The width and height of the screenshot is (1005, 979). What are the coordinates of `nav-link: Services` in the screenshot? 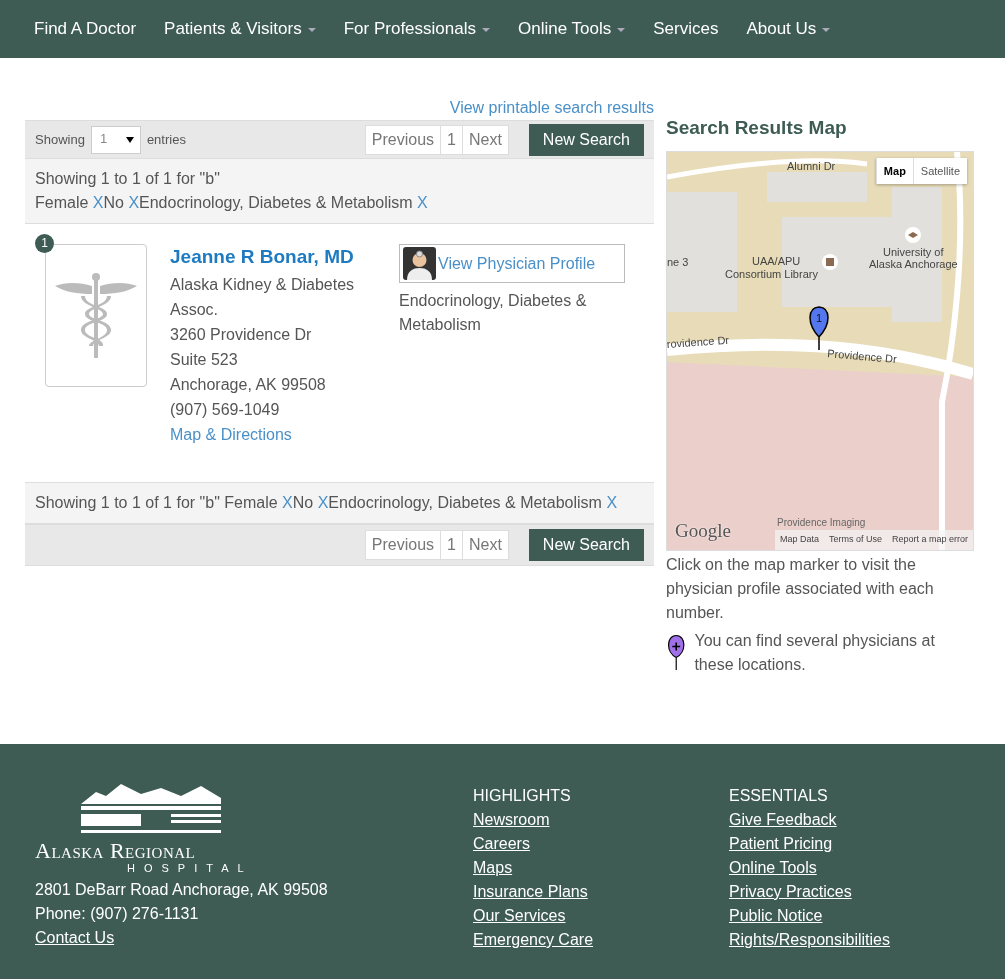 It's located at (686, 29).